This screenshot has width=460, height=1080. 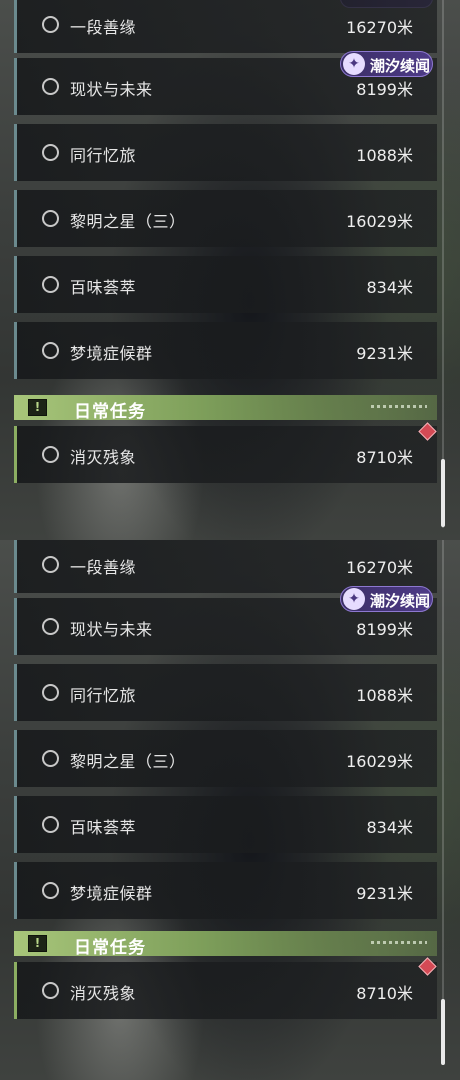 I want to click on quest-row: 一段善缘 16270米, so click(x=225, y=26).